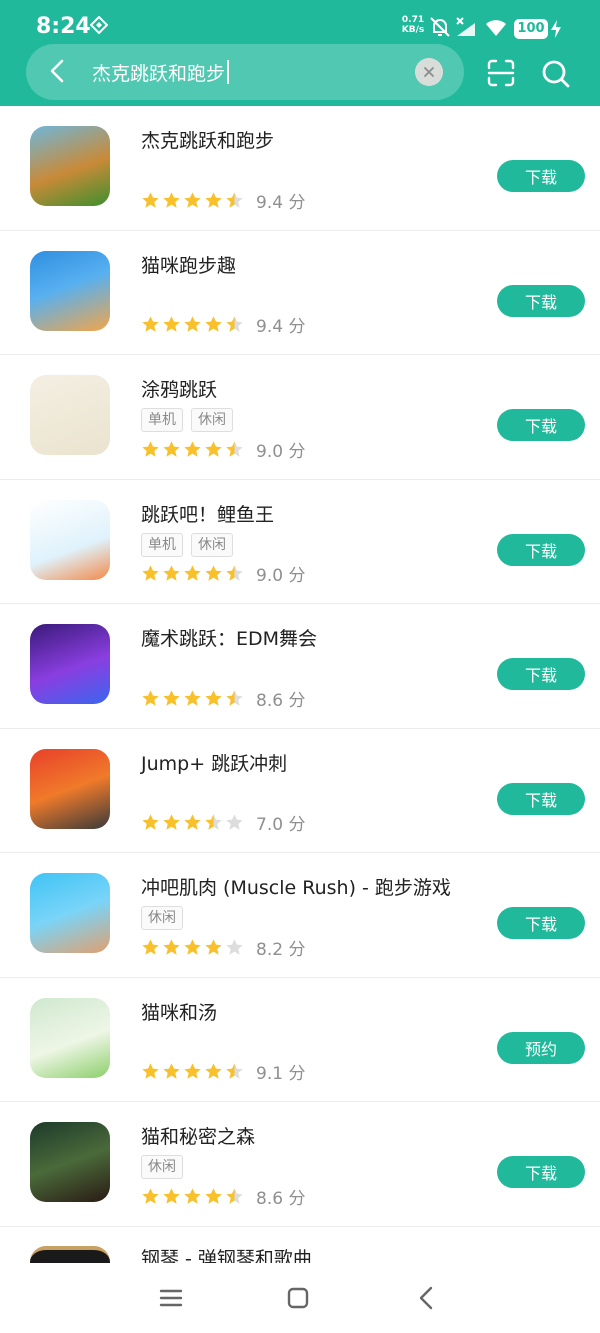 Image resolution: width=600 pixels, height=1333 pixels. What do you see at coordinates (300, 1040) in the screenshot?
I see `list-item: 猫咪和汤 9.1 分 预约` at bounding box center [300, 1040].